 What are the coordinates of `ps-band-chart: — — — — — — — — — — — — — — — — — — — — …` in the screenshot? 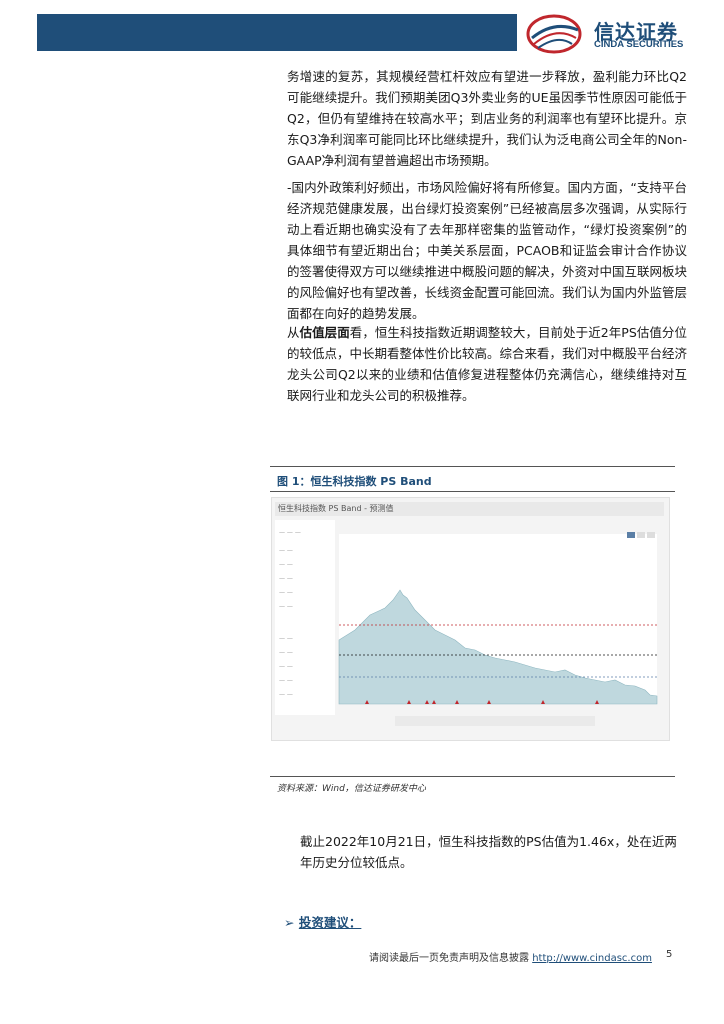 It's located at (466, 623).